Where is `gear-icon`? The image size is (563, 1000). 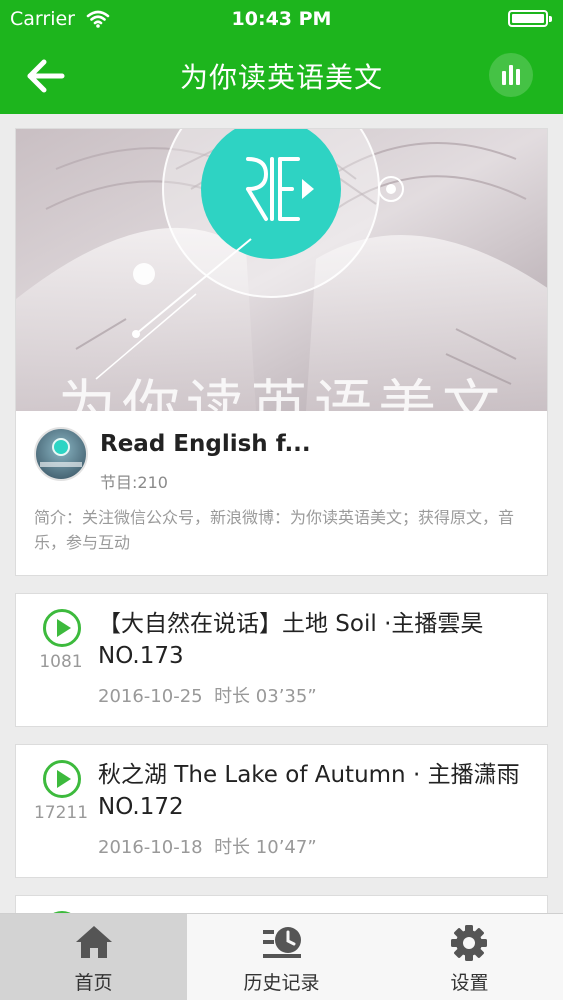
gear-icon is located at coordinates (469, 943).